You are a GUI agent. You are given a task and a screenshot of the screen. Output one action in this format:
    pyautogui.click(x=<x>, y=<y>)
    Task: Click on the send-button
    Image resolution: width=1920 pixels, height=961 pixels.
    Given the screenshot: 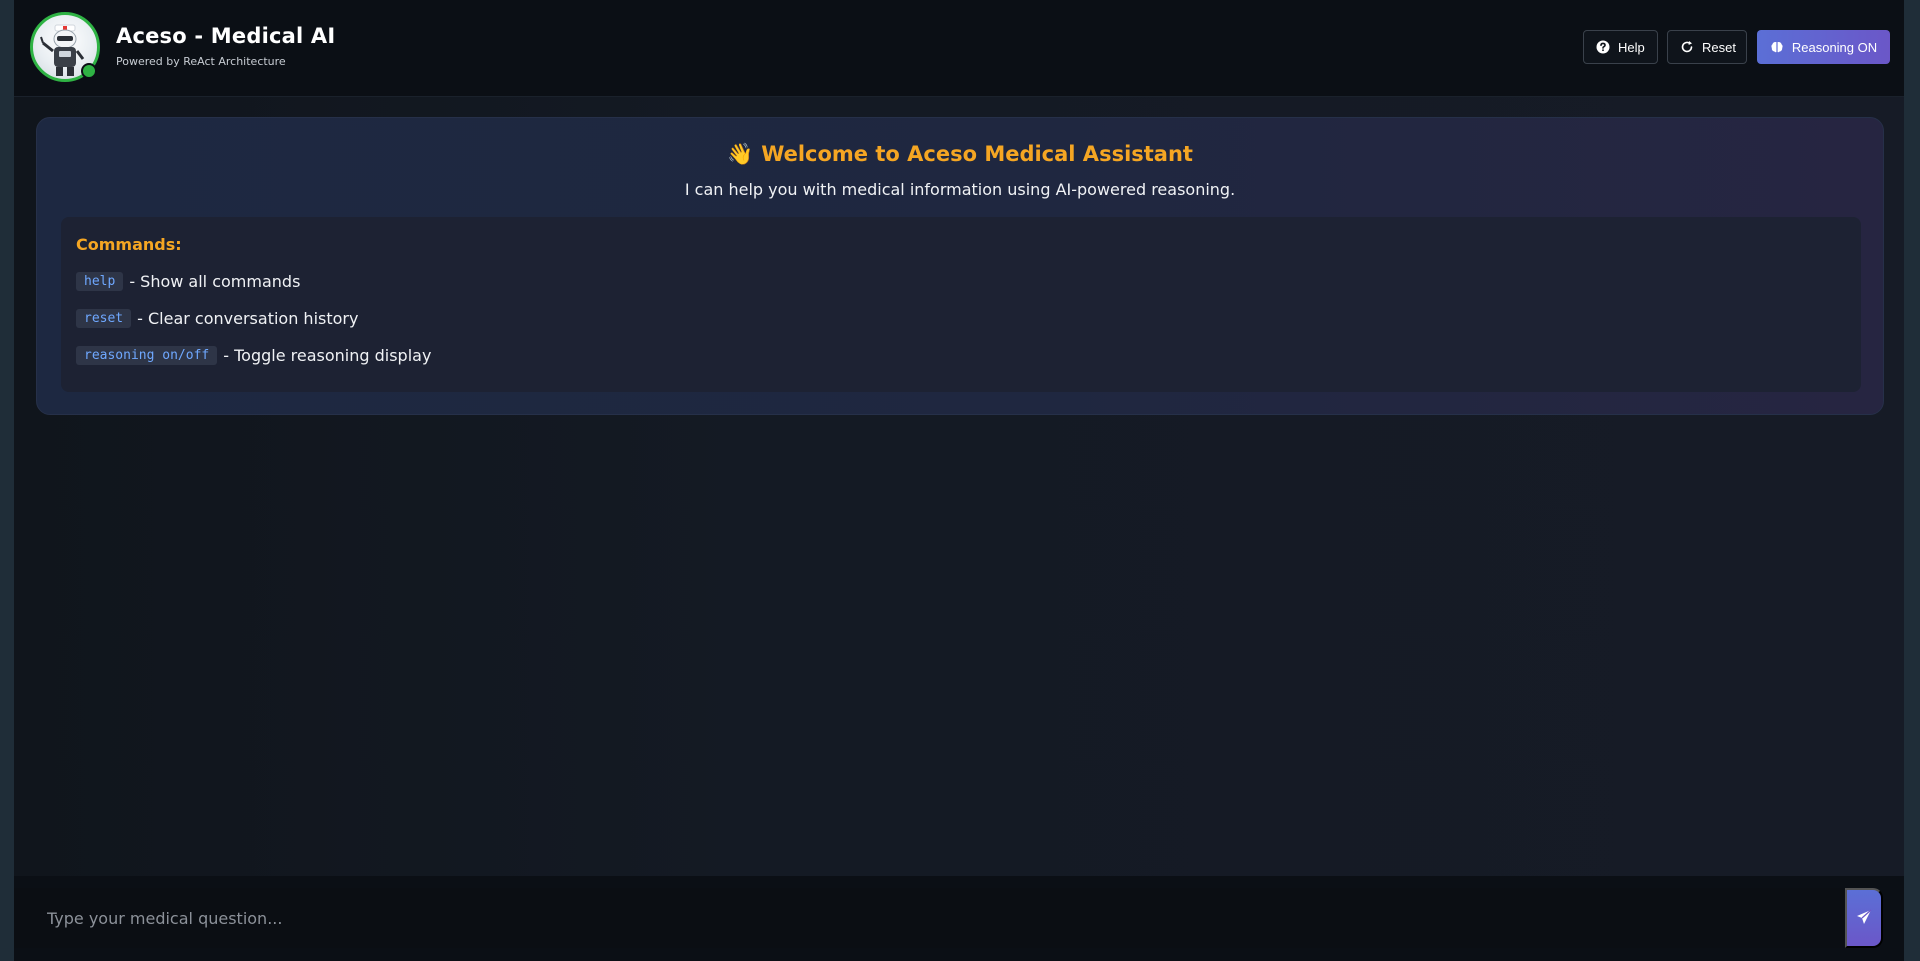 What is the action you would take?
    pyautogui.click(x=1864, y=918)
    